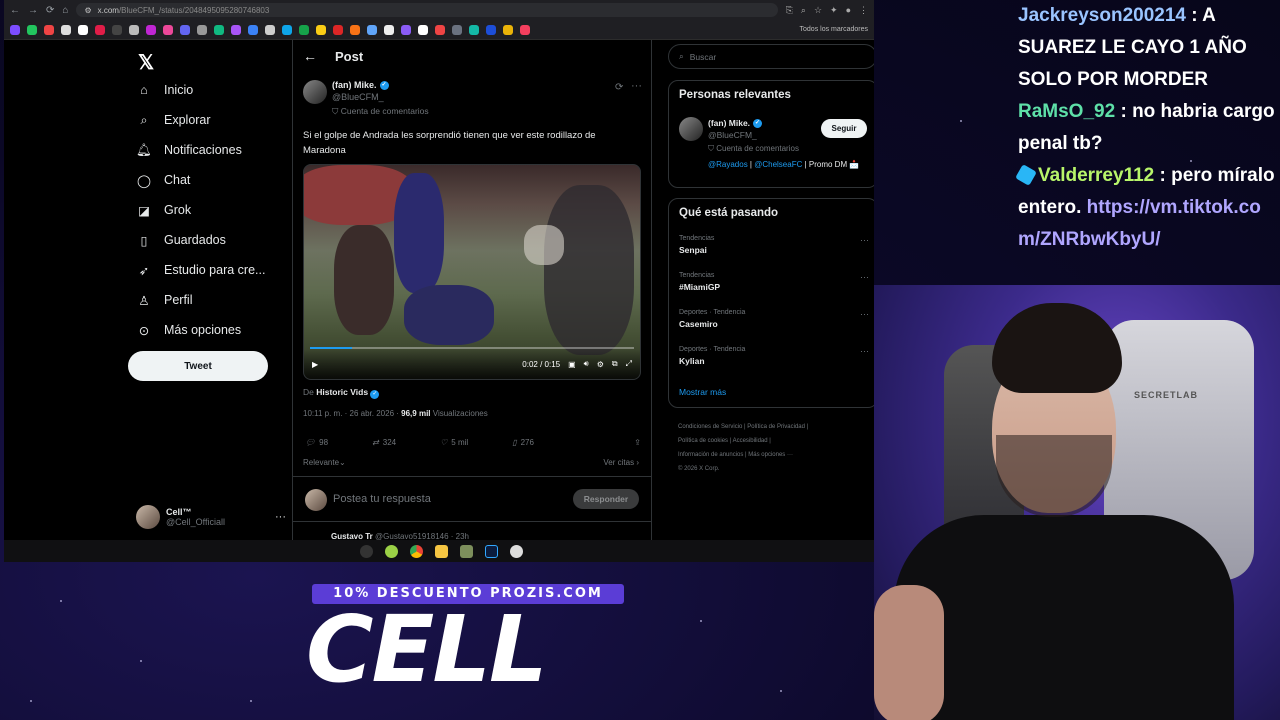 The image size is (1280, 720). I want to click on reply-input: Postea tu respuesta, so click(382, 499).